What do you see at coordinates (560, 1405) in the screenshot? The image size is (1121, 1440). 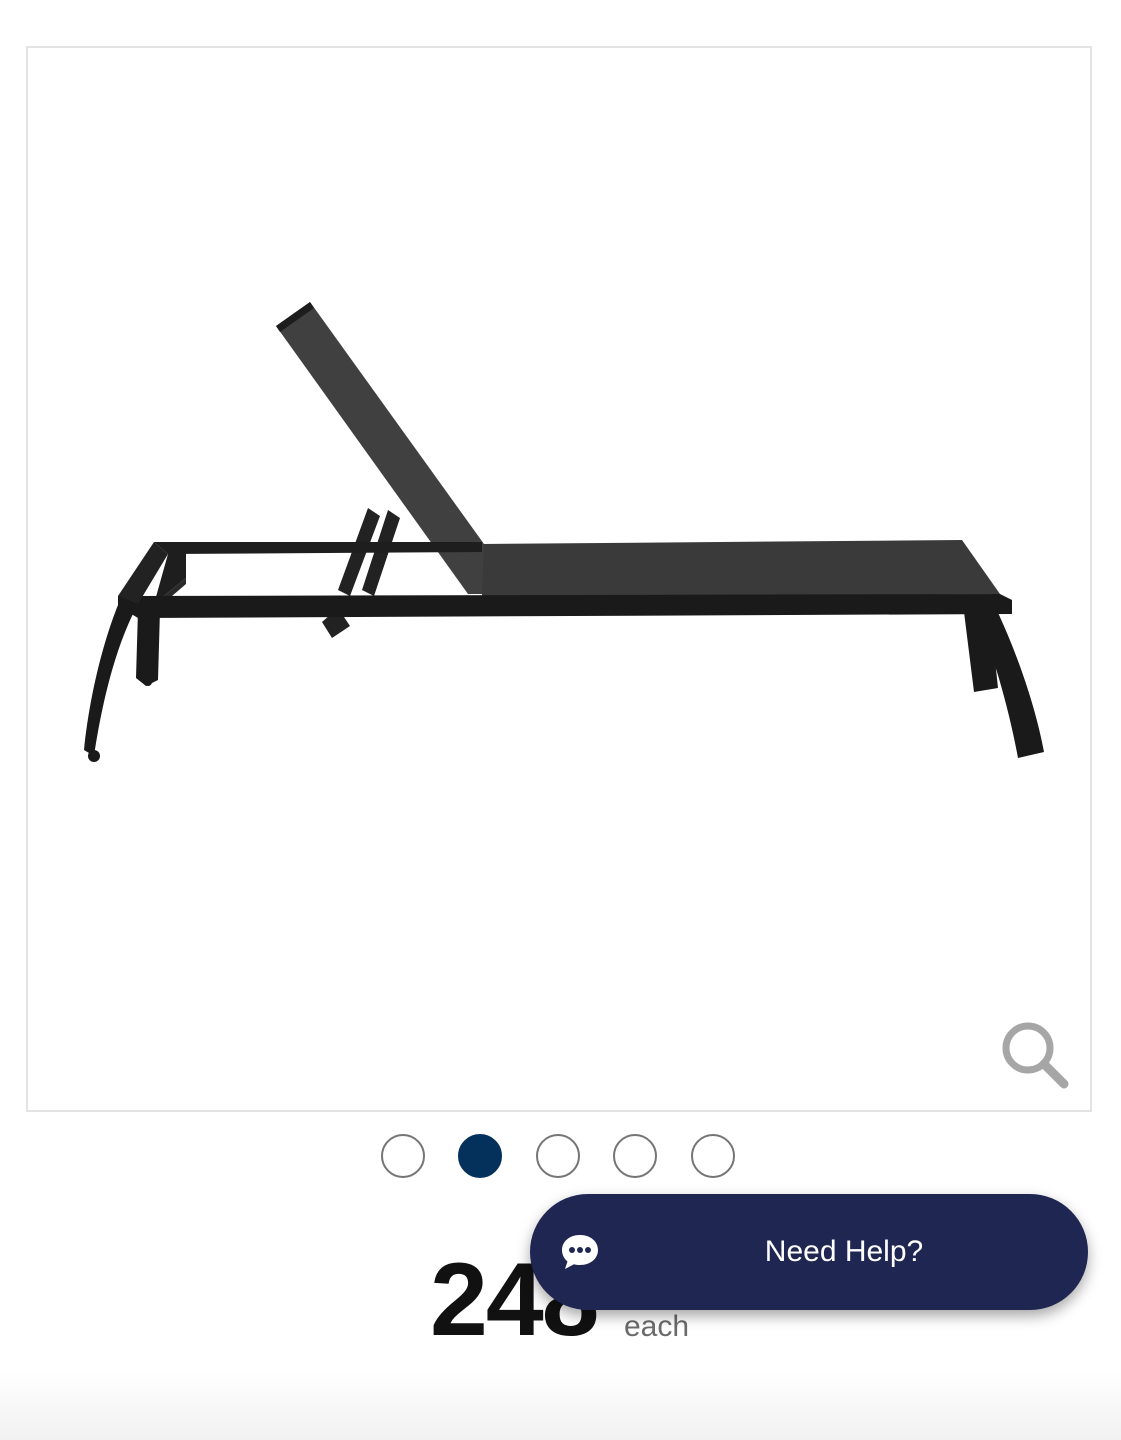 I see `bottom-fade` at bounding box center [560, 1405].